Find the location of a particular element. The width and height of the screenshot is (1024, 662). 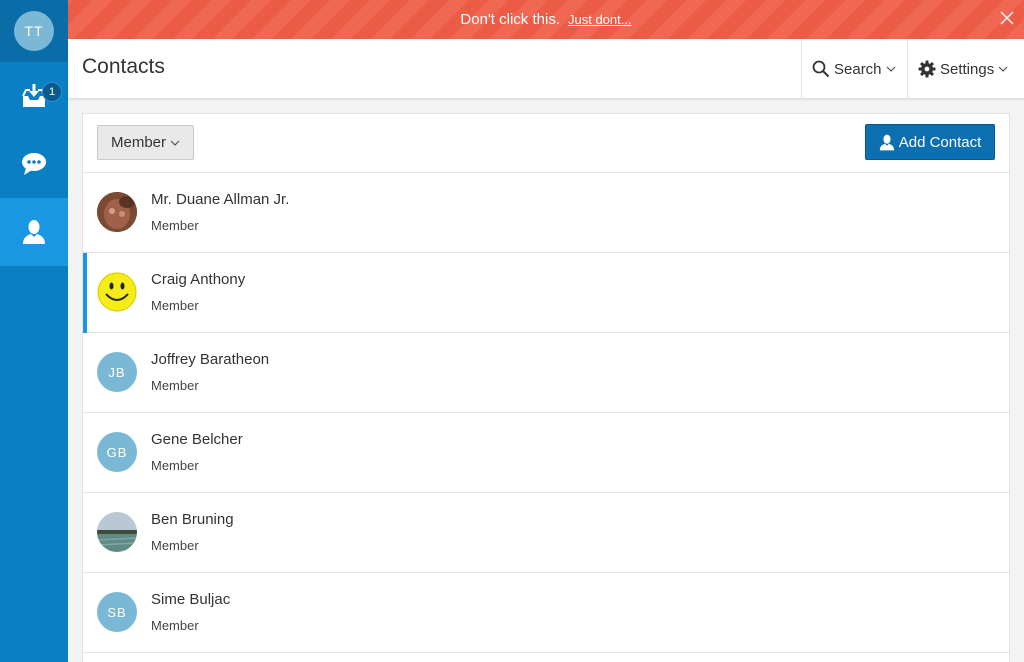

contact-row: Mr. Duane Allman Jr. Member is located at coordinates (546, 213).